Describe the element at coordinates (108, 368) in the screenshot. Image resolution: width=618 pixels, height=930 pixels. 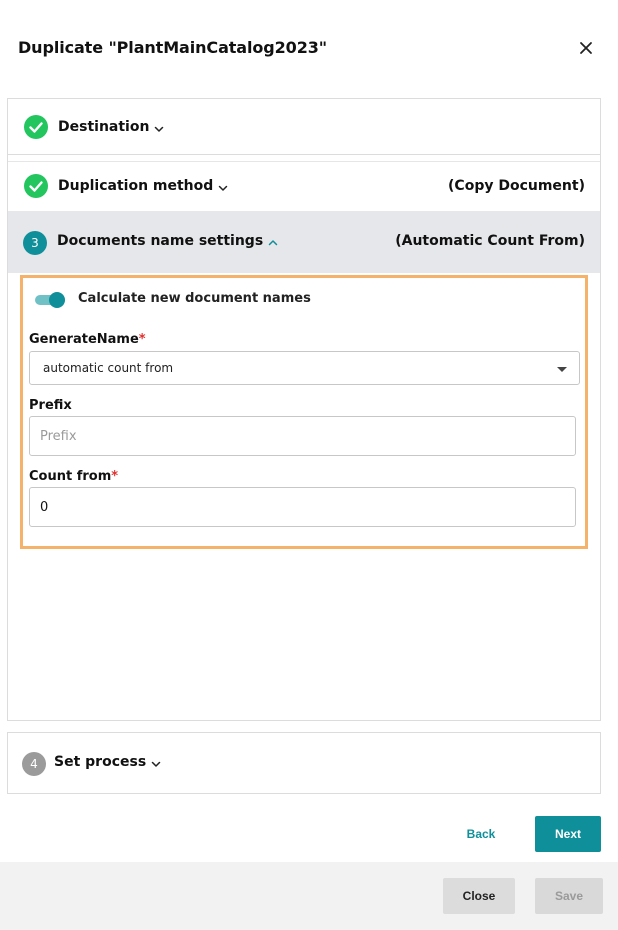
I see `select-value: automatic count from` at that location.